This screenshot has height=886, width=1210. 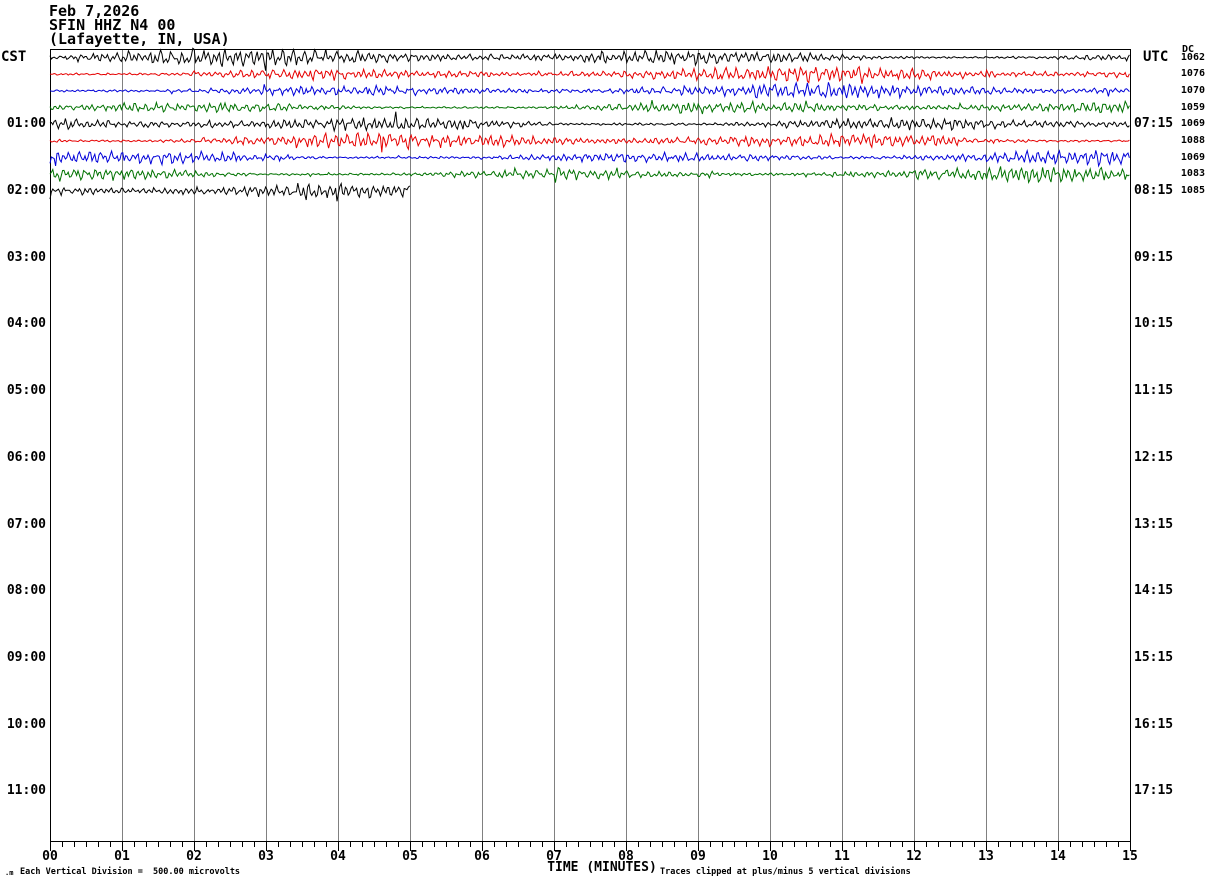 I want to click on x-tick-label: 03, so click(x=266, y=856).